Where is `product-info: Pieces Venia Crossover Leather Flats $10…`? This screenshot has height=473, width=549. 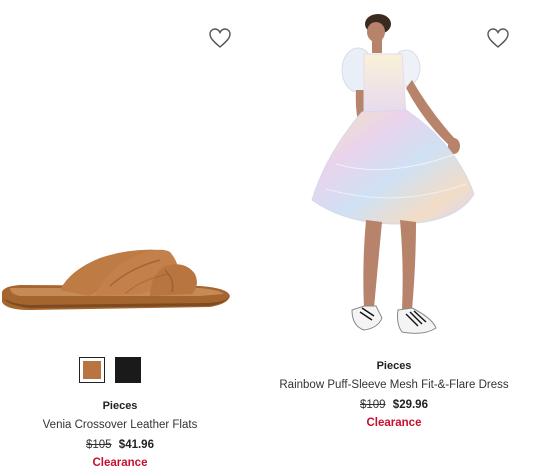 product-info: Pieces Venia Crossover Leather Flats $10… is located at coordinates (120, 434).